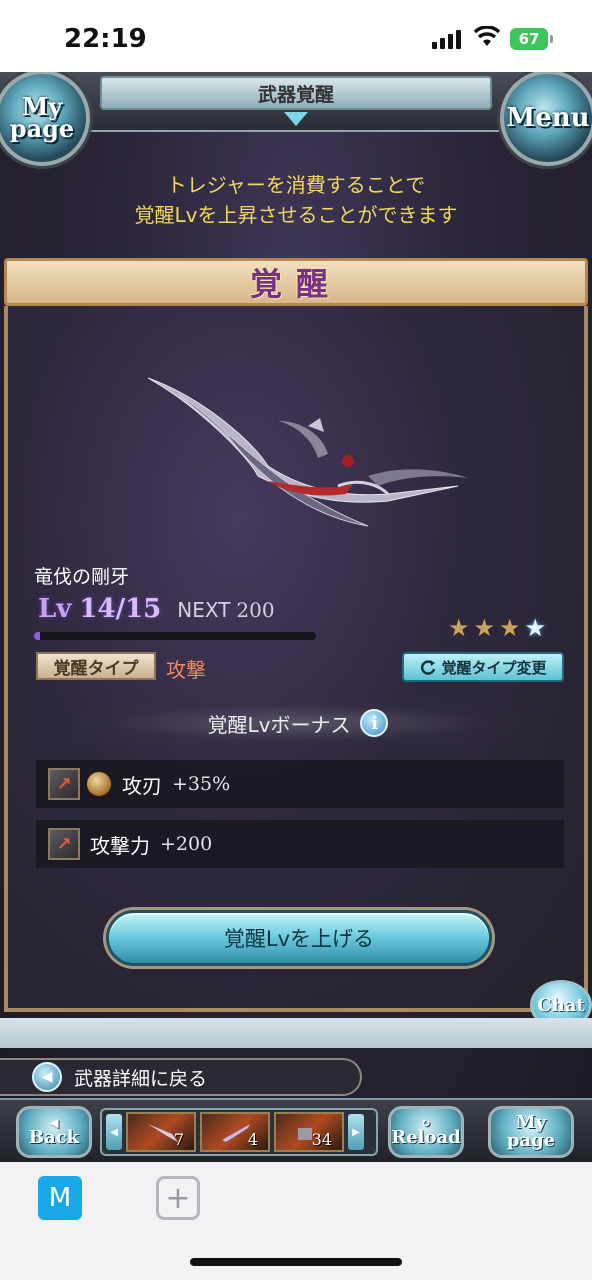  What do you see at coordinates (47, 1077) in the screenshot?
I see `left-arrow-icon: ◀` at bounding box center [47, 1077].